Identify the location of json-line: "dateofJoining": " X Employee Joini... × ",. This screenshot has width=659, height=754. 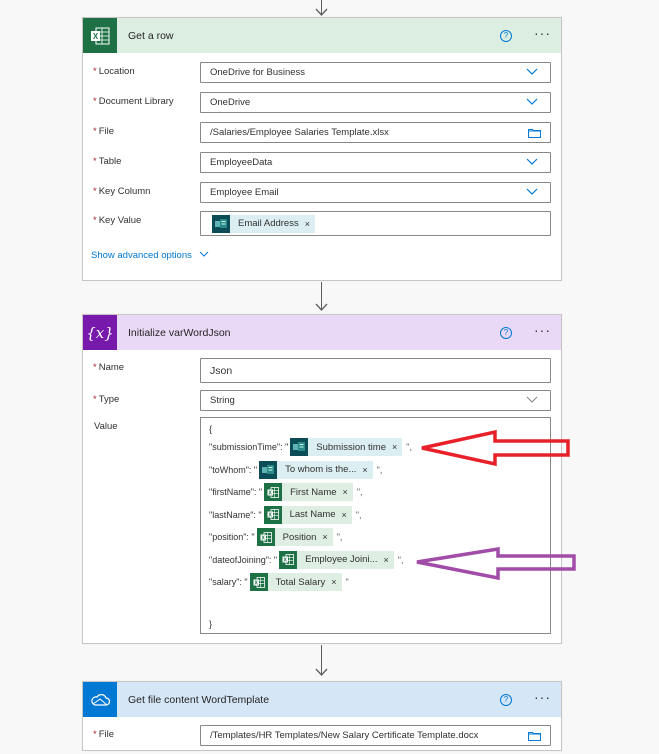
(375, 560).